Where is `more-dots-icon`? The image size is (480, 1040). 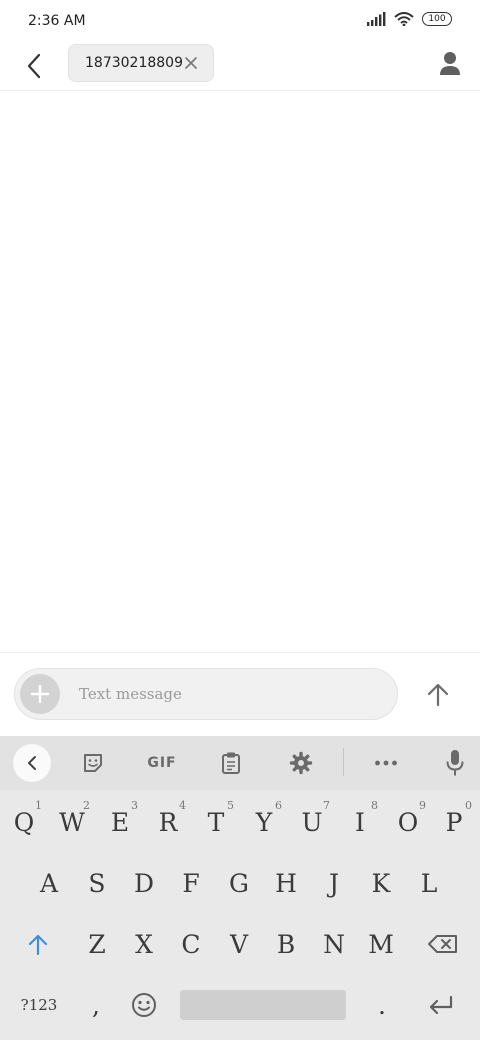 more-dots-icon is located at coordinates (386, 763).